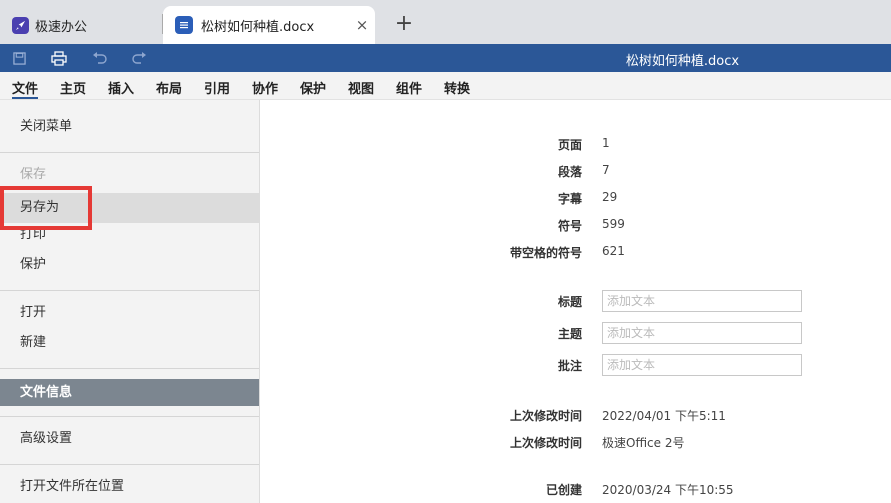 Image resolution: width=891 pixels, height=503 pixels. I want to click on last-modified-value: 2022/04/01 下午5:11, so click(664, 416).